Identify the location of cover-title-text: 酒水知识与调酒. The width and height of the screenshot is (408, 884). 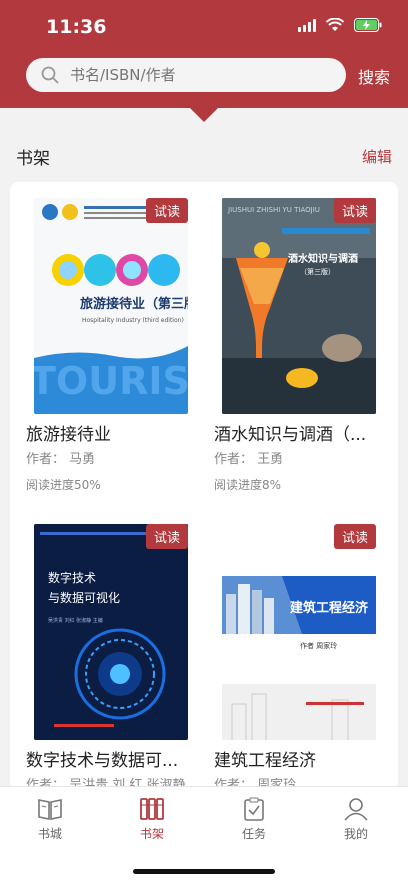
(323, 258).